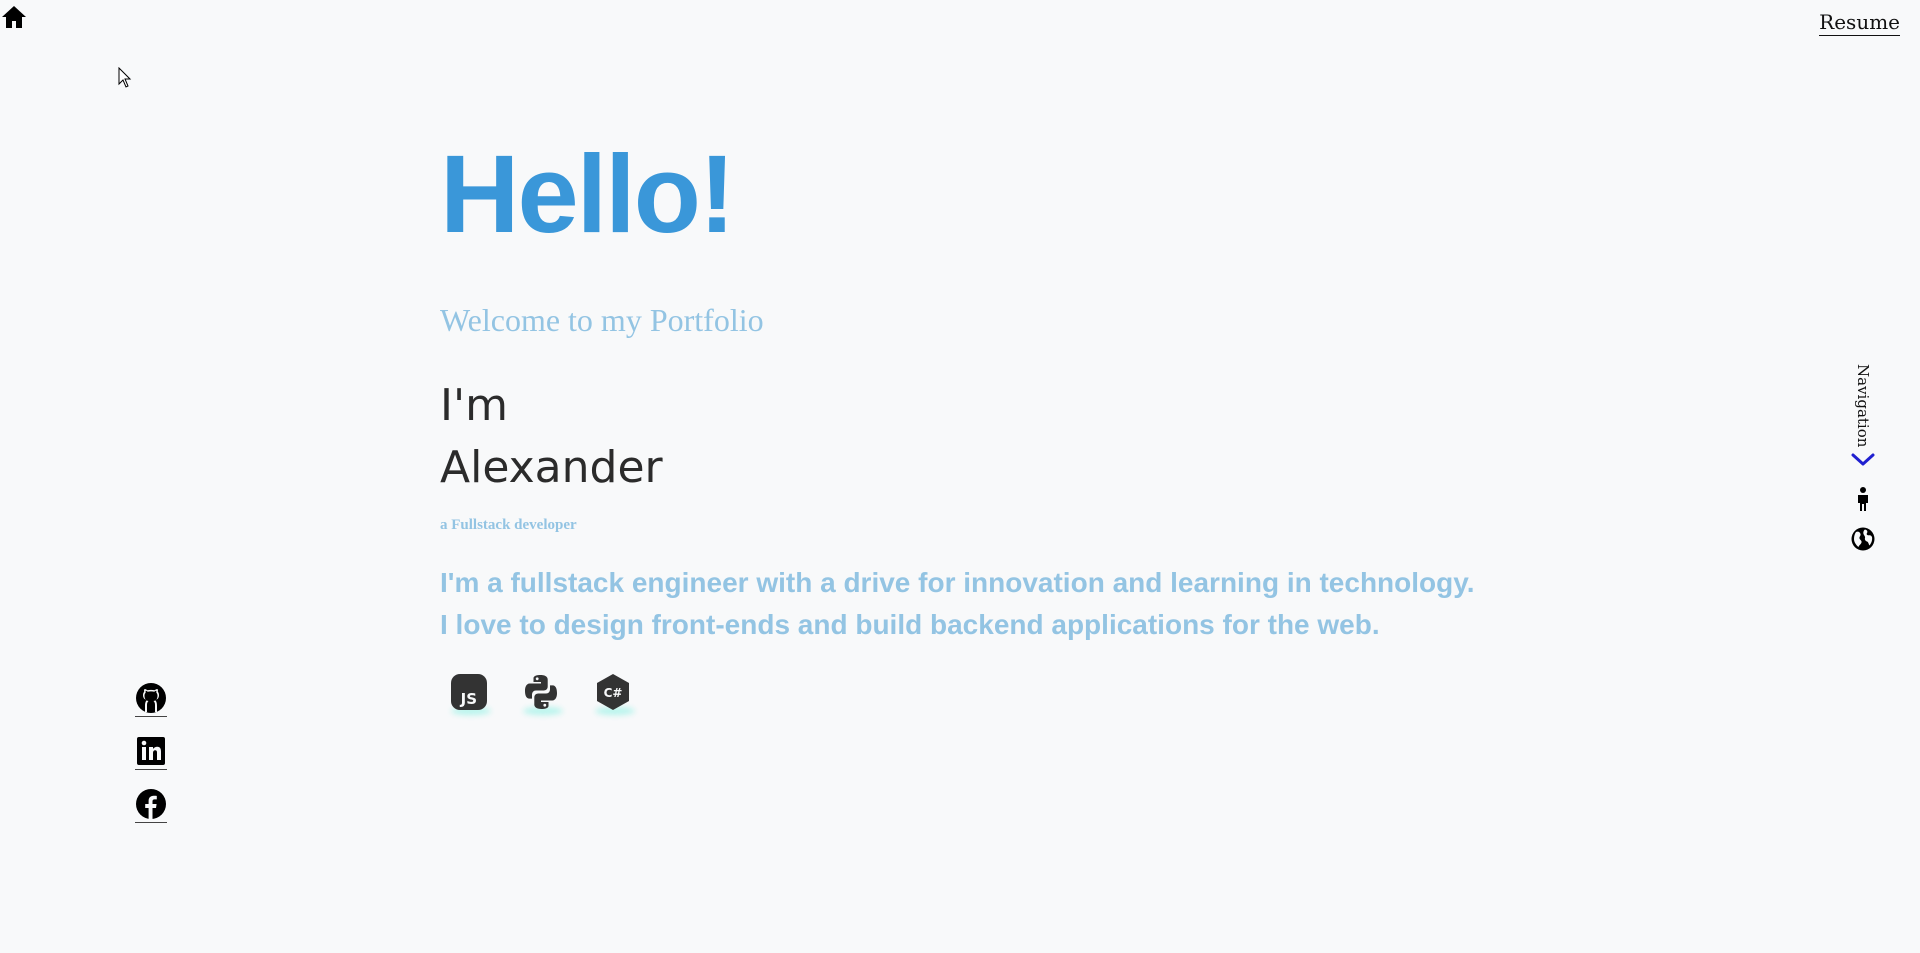  I want to click on chevron-down-icon, so click(1863, 460).